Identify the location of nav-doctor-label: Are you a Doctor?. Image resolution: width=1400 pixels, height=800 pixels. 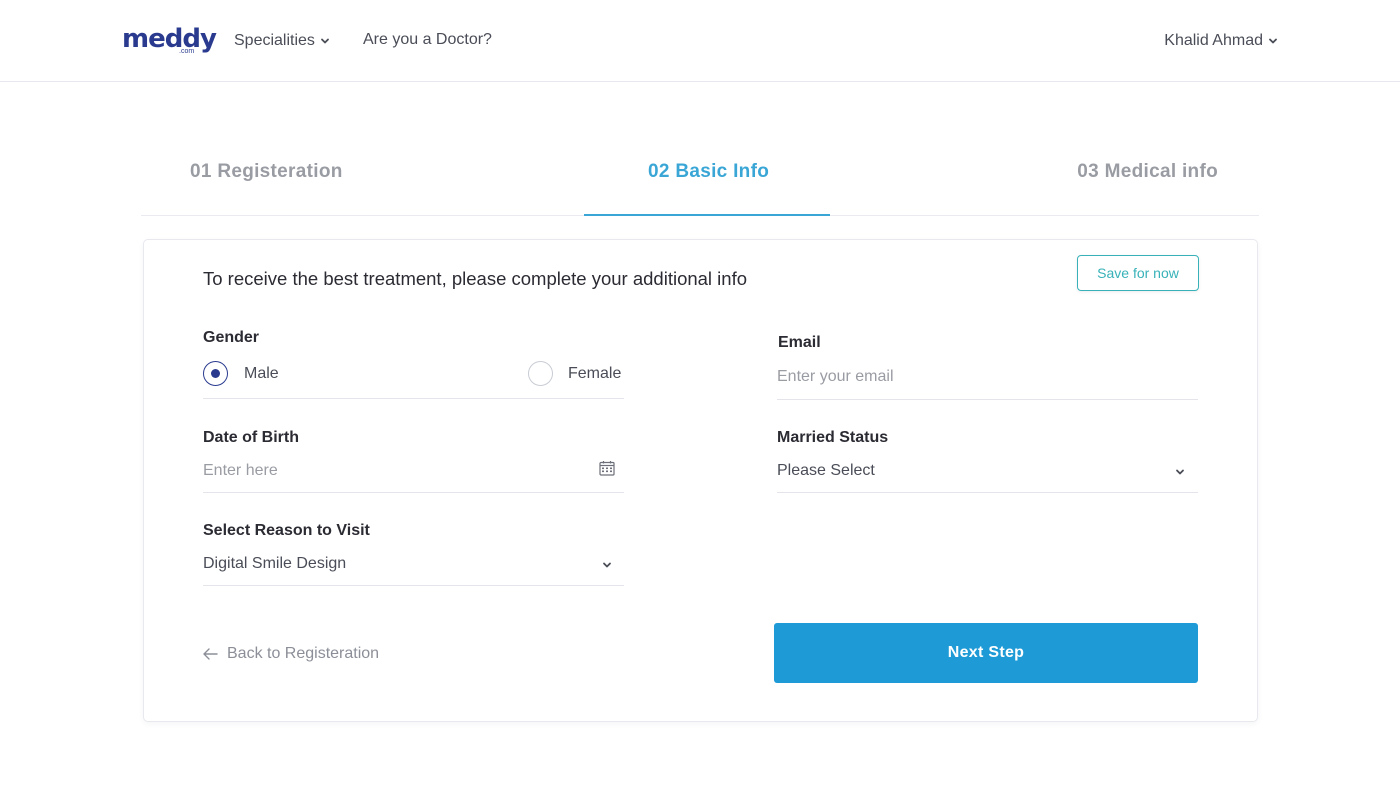
(427, 39).